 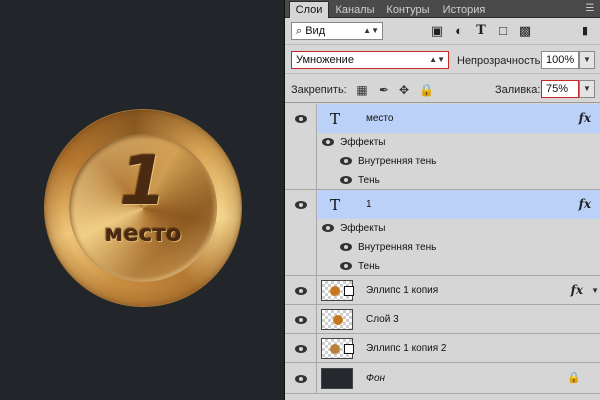 I want to click on tab-channels: Каналы, so click(x=355, y=10).